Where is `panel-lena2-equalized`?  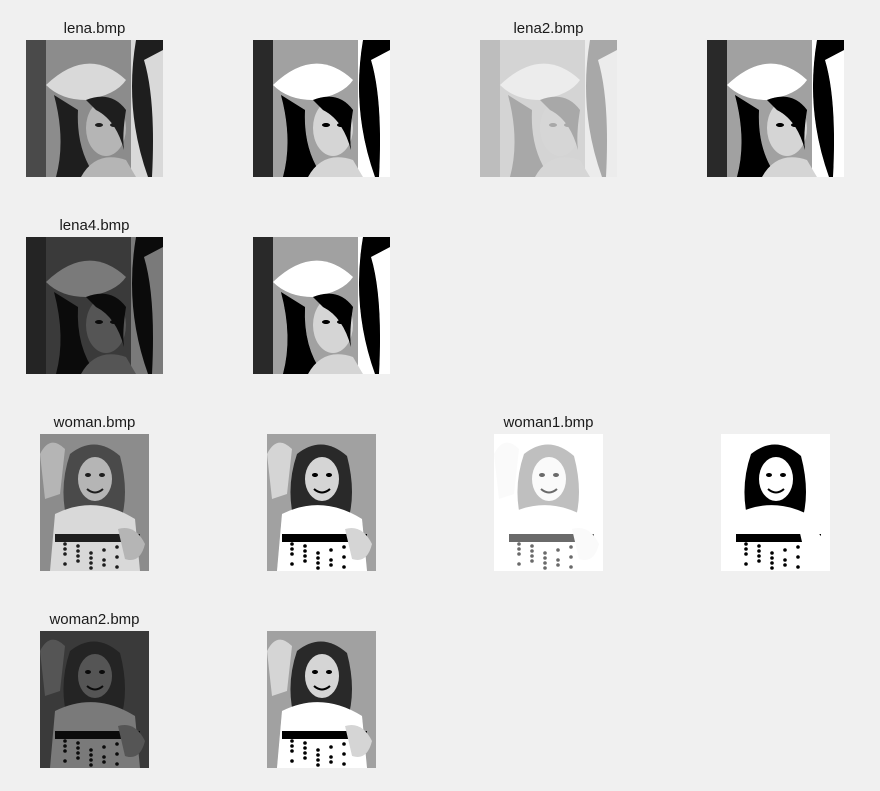 panel-lena2-equalized is located at coordinates (775, 108).